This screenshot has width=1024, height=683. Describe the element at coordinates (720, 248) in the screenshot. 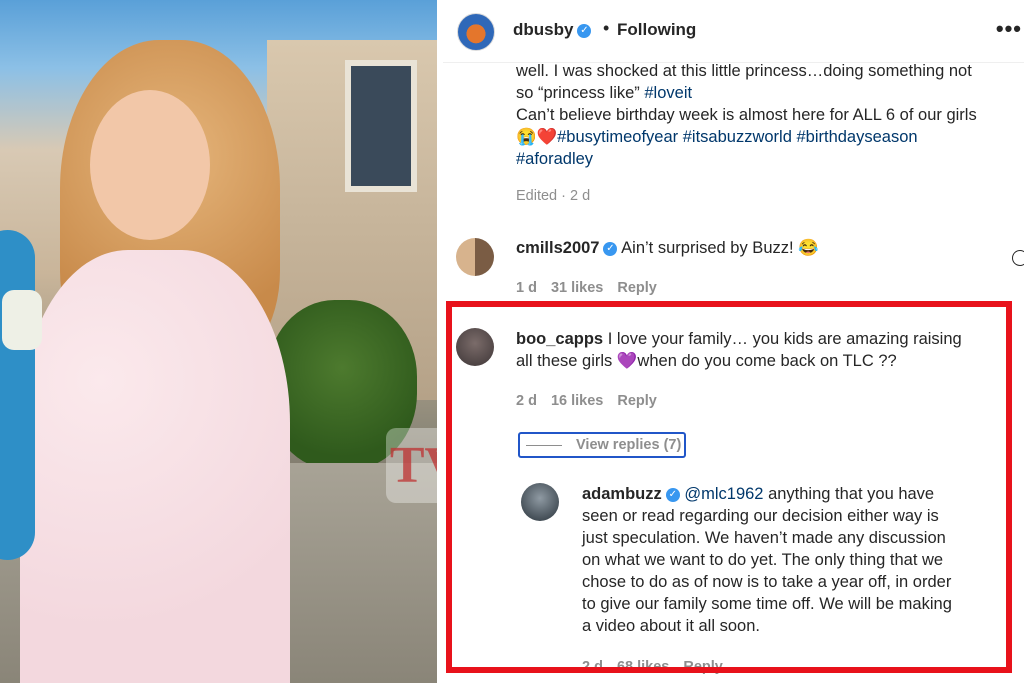

I see `comment-body: Ain’t surprised by Buzz! 😂` at that location.